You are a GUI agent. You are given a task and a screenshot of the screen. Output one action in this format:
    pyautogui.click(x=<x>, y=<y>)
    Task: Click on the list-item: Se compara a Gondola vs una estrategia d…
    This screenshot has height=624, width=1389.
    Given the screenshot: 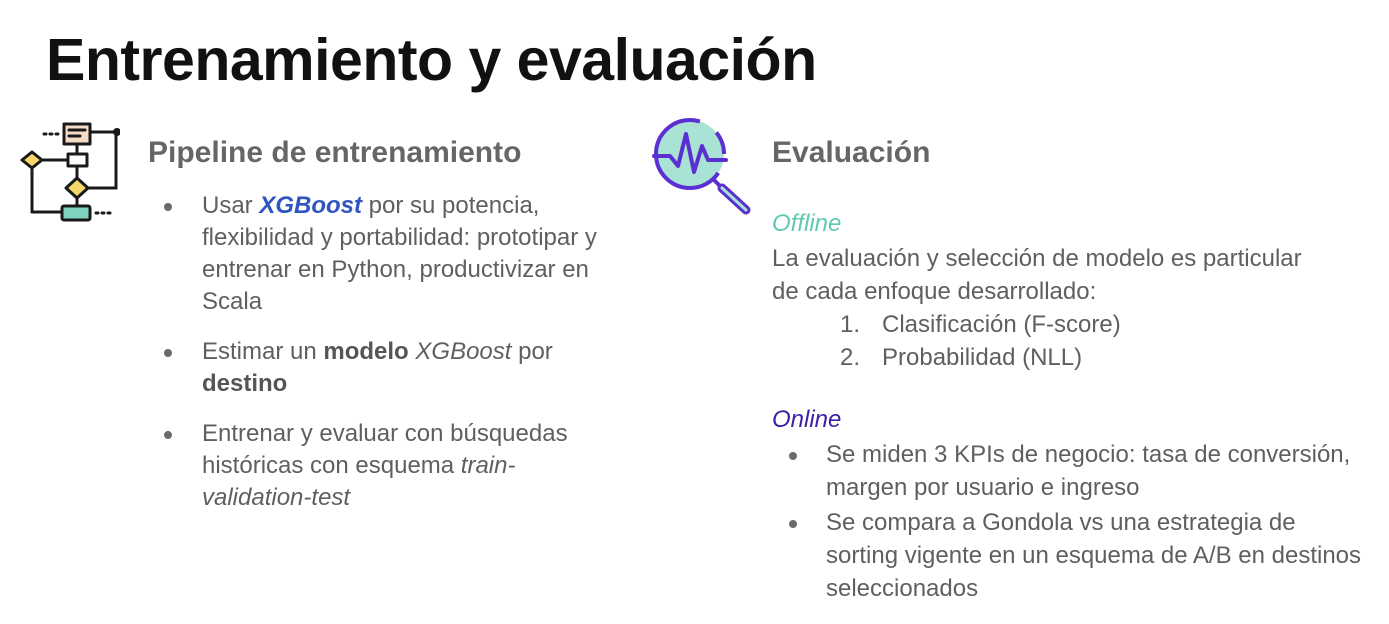 What is the action you would take?
    pyautogui.click(x=1080, y=555)
    